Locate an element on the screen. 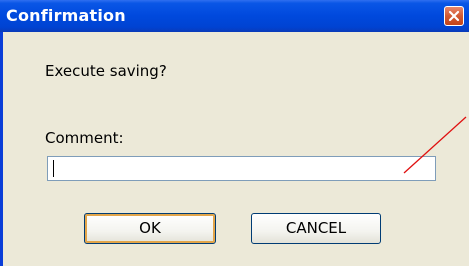 This screenshot has width=469, height=266. close-icon is located at coordinates (454, 16).